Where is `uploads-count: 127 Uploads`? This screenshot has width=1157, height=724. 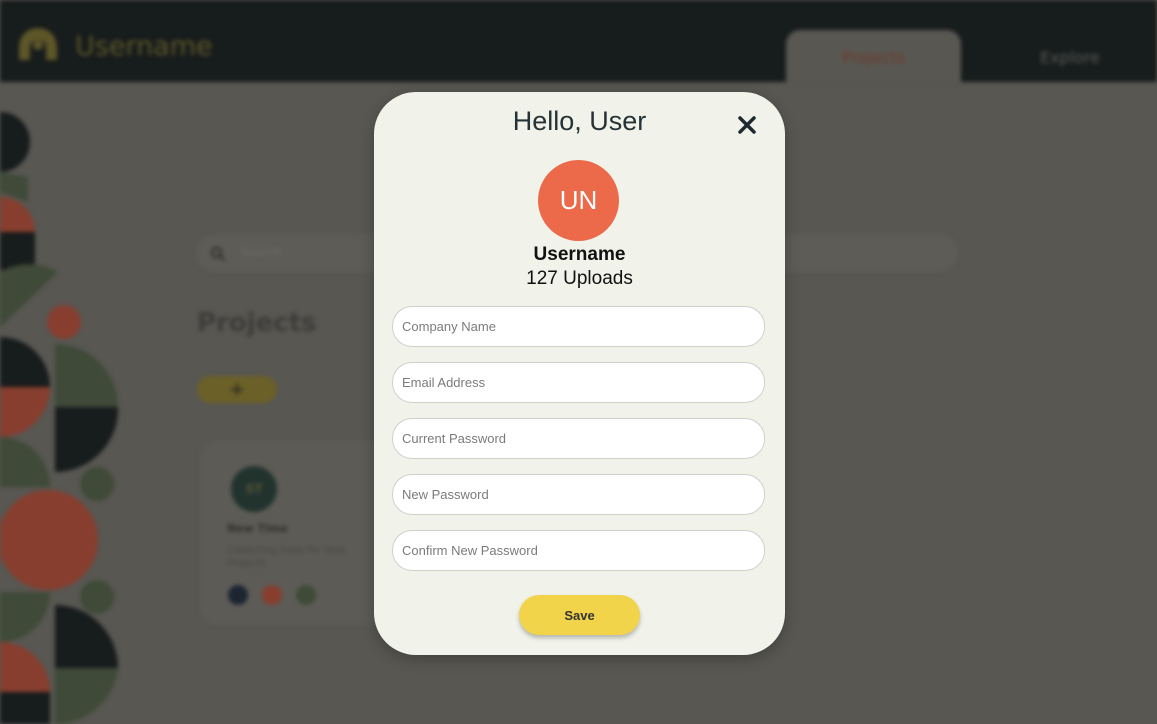 uploads-count: 127 Uploads is located at coordinates (579, 278).